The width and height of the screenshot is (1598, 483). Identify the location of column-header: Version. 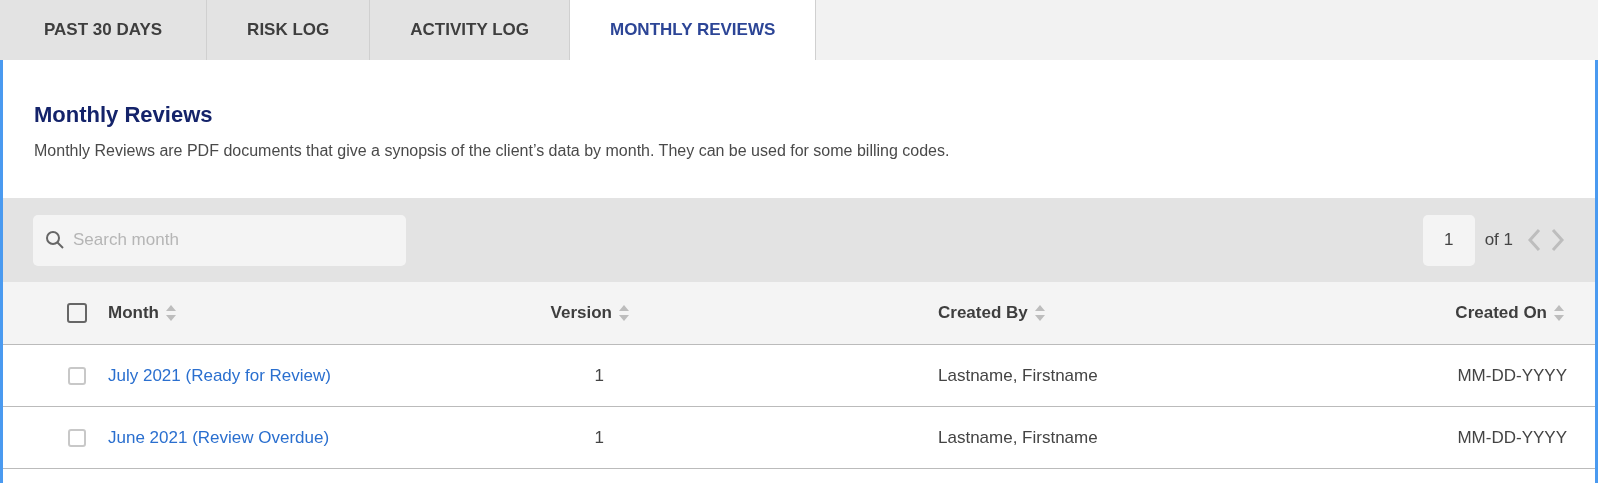
(581, 313).